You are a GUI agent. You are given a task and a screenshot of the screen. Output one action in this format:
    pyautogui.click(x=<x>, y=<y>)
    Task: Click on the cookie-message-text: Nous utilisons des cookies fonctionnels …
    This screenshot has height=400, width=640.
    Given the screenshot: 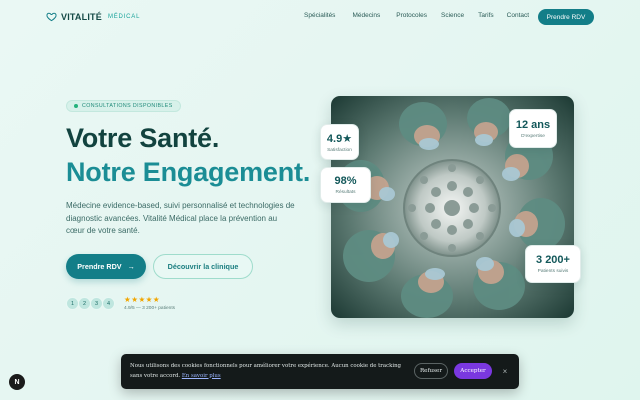 What is the action you would take?
    pyautogui.click(x=266, y=371)
    